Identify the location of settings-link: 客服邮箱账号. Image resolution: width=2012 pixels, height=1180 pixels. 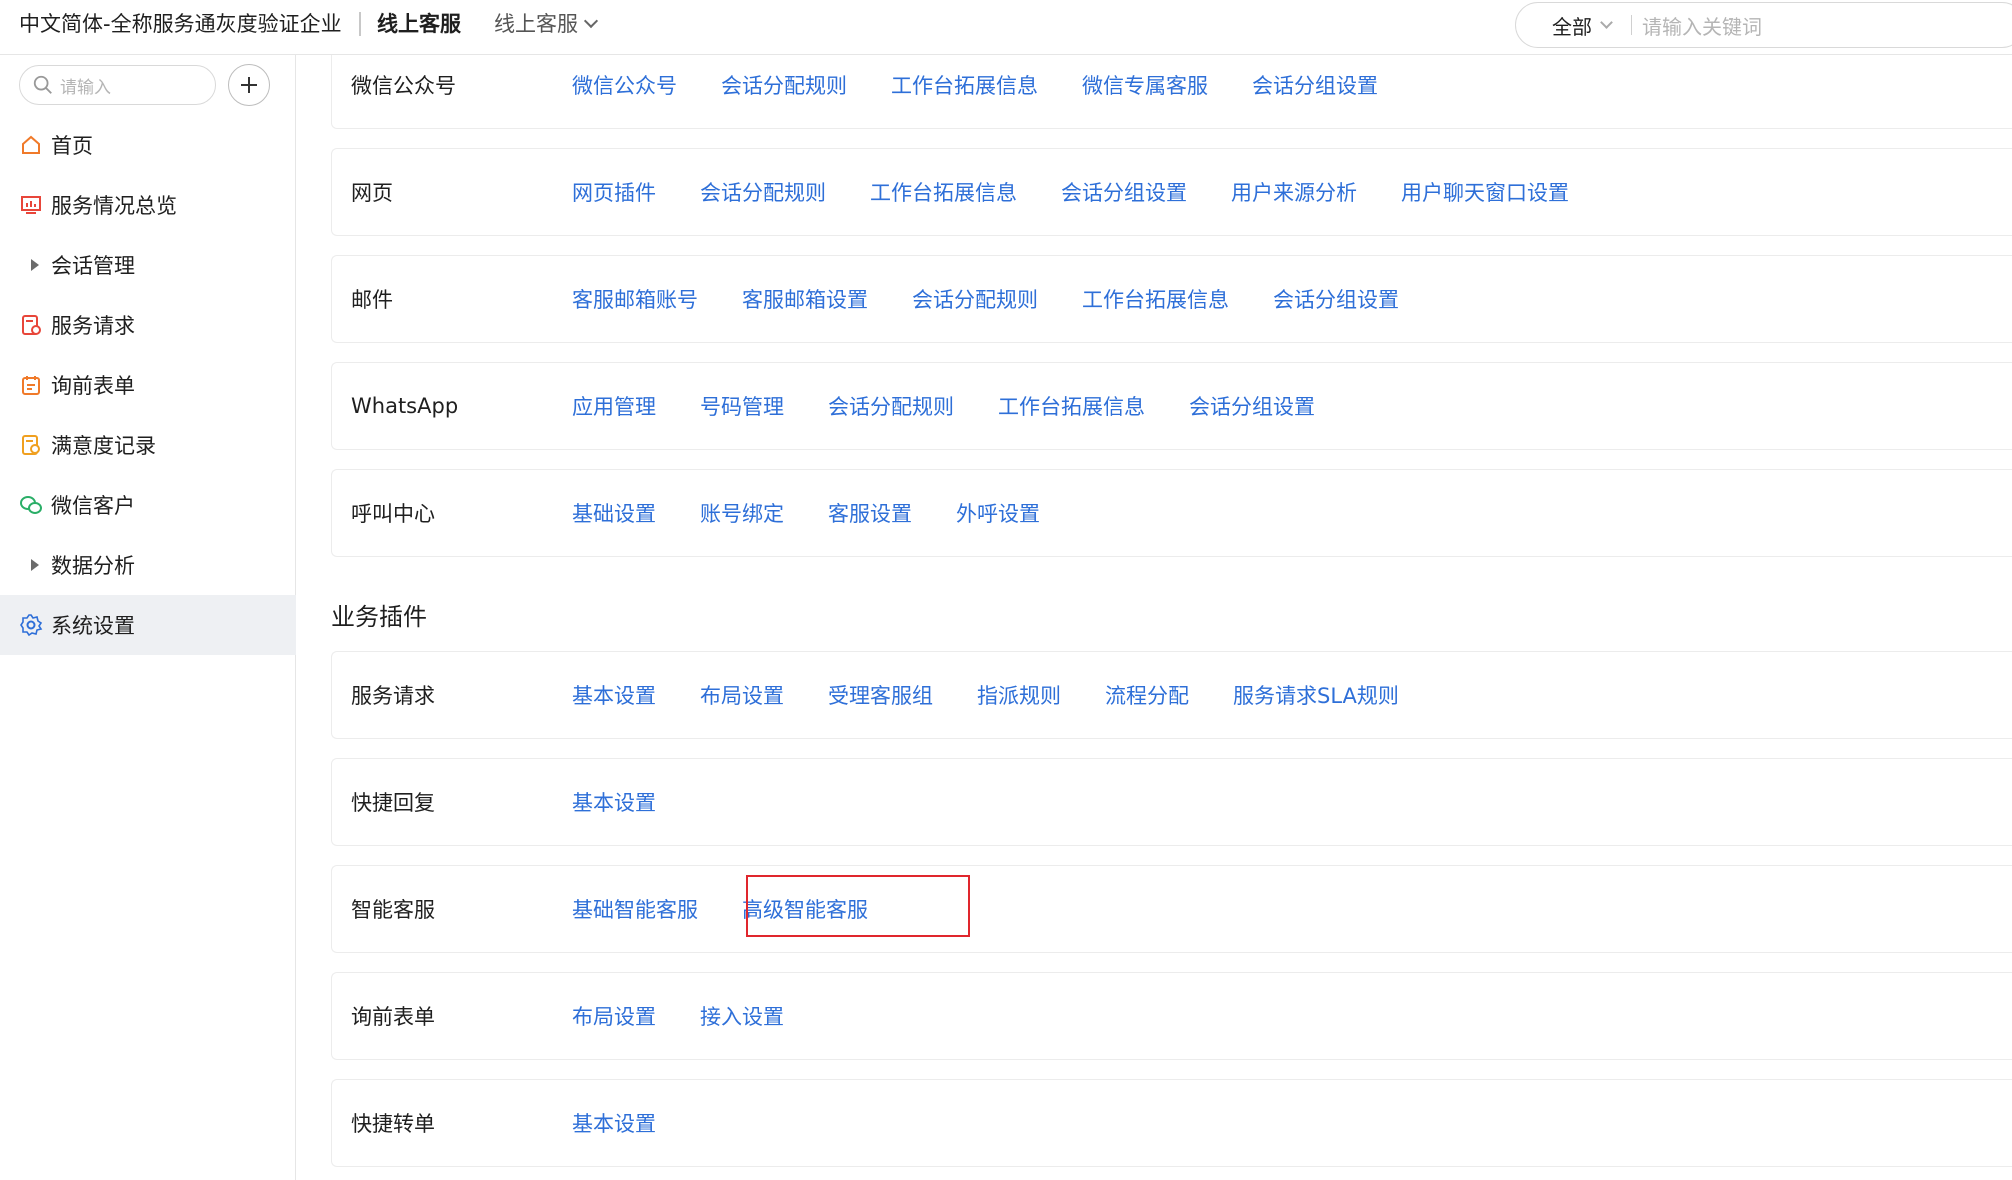
(635, 299).